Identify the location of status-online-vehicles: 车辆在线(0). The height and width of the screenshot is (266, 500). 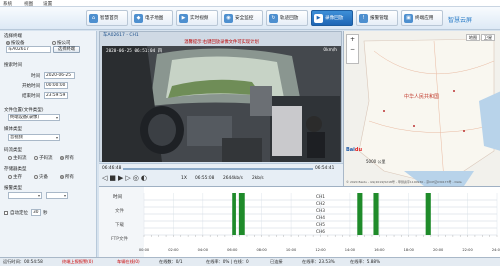
(128, 261).